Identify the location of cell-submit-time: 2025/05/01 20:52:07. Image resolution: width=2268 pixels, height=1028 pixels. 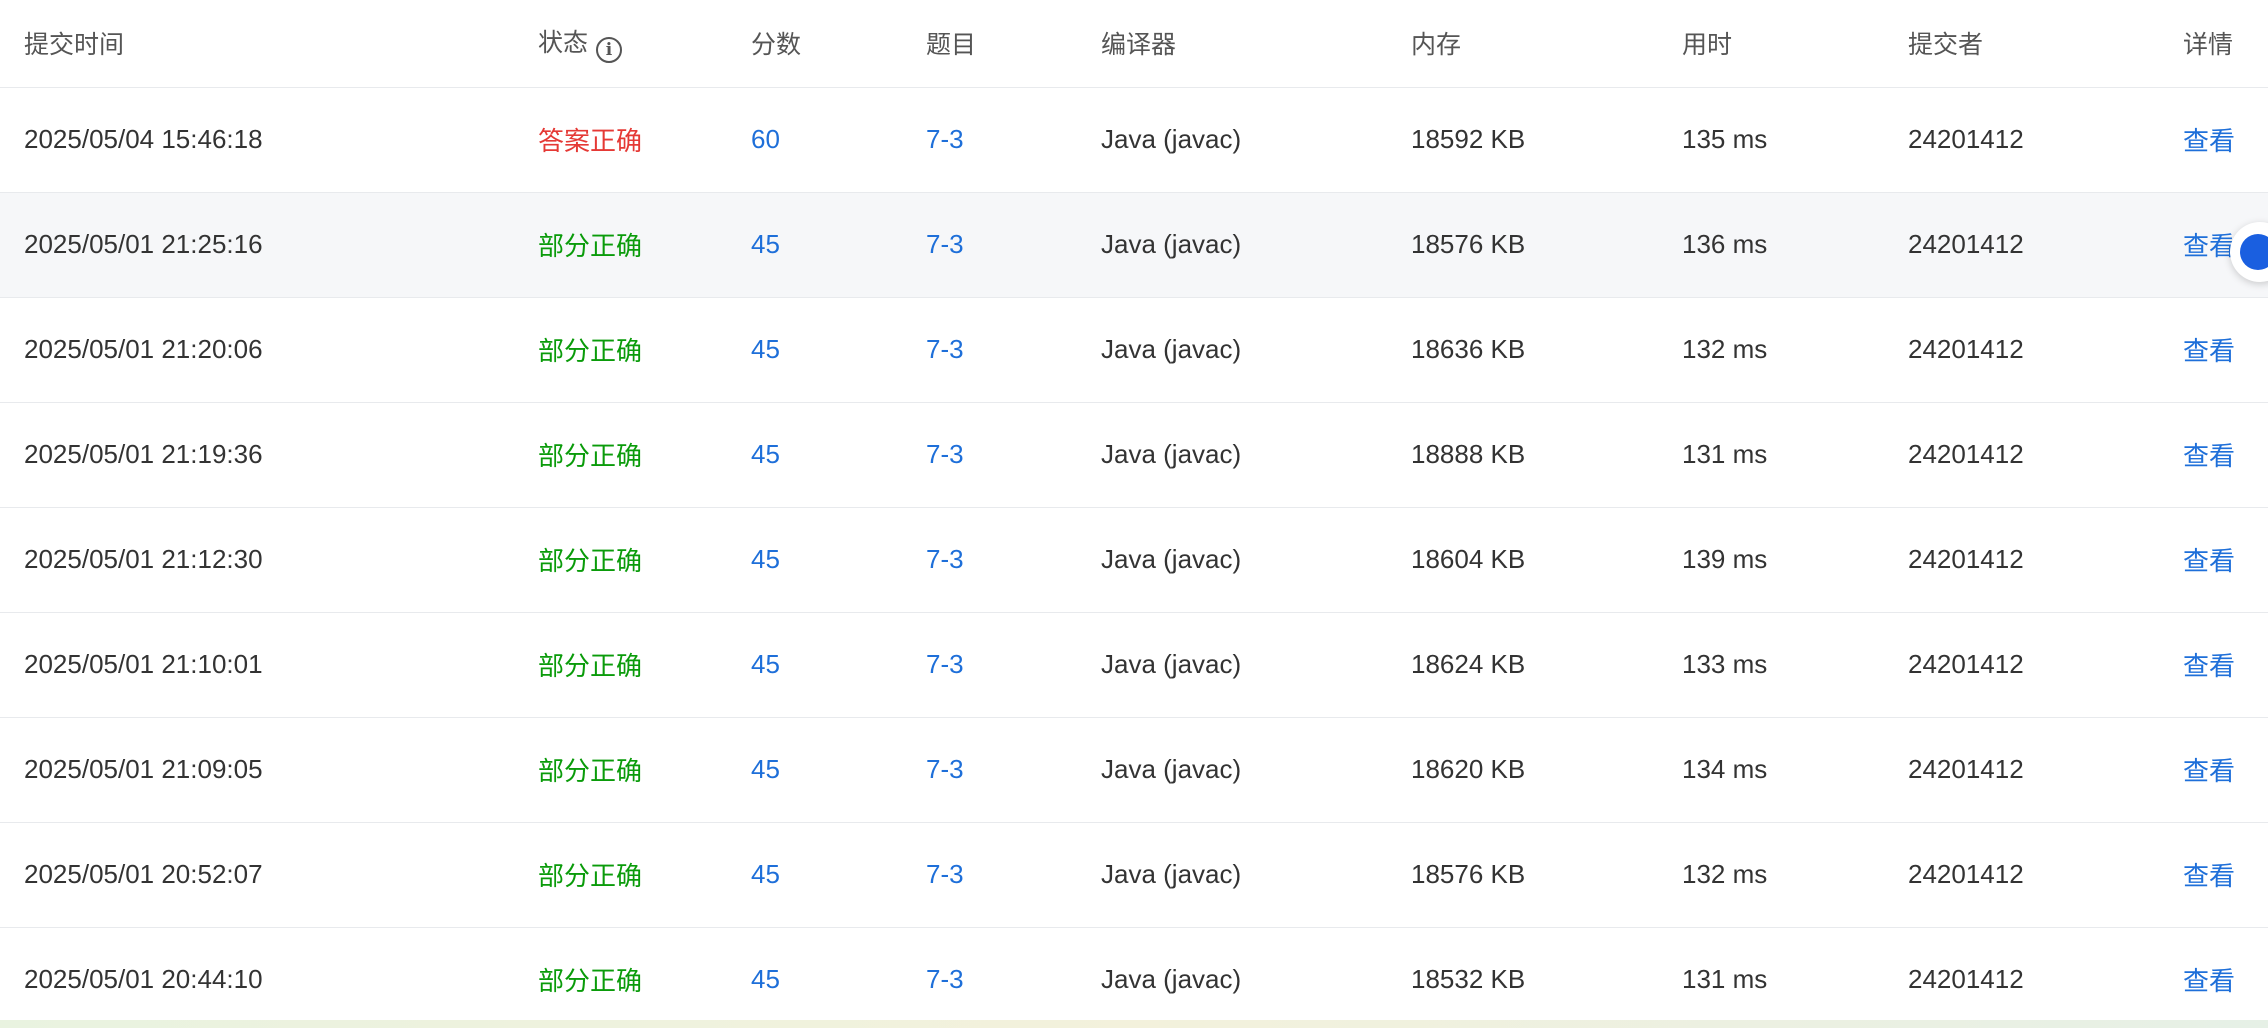
(143, 874).